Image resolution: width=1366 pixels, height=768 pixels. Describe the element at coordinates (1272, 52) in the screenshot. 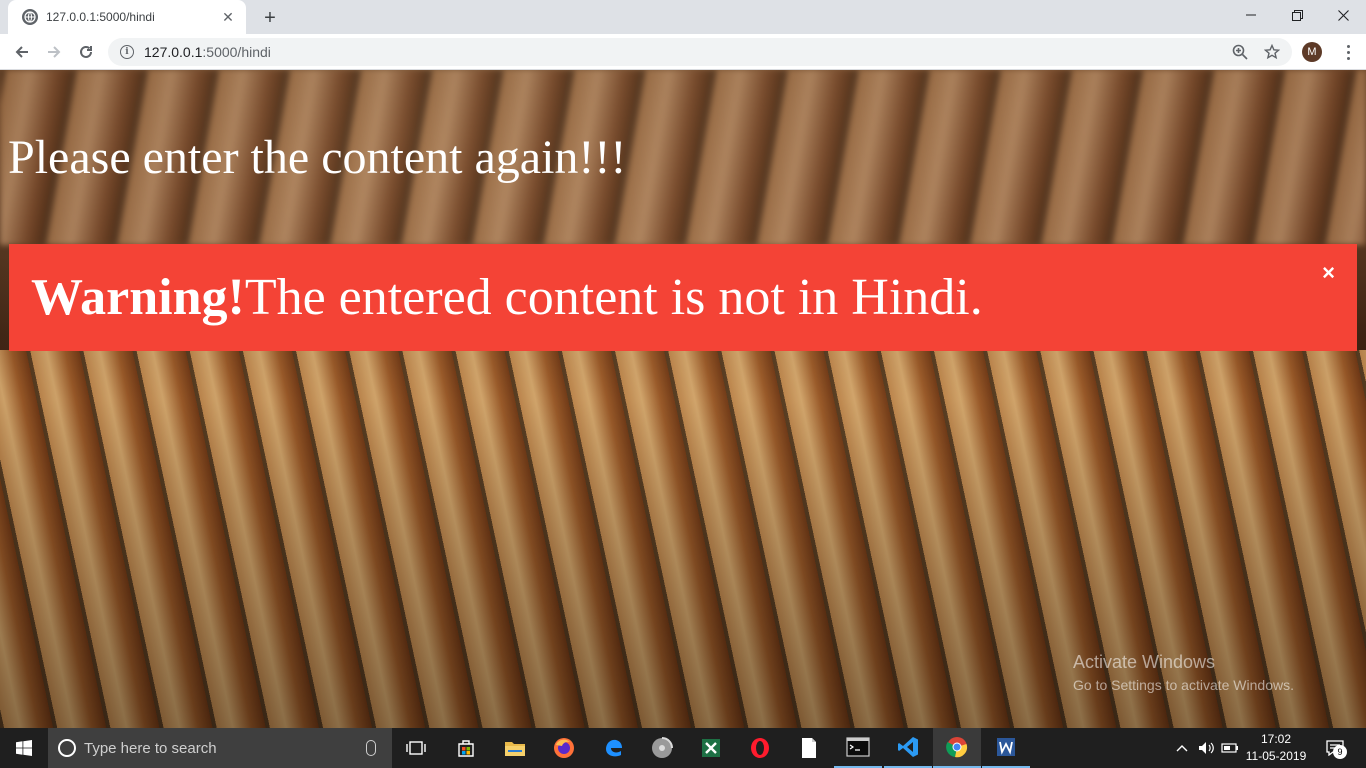

I see `bookmark-star-icon` at that location.